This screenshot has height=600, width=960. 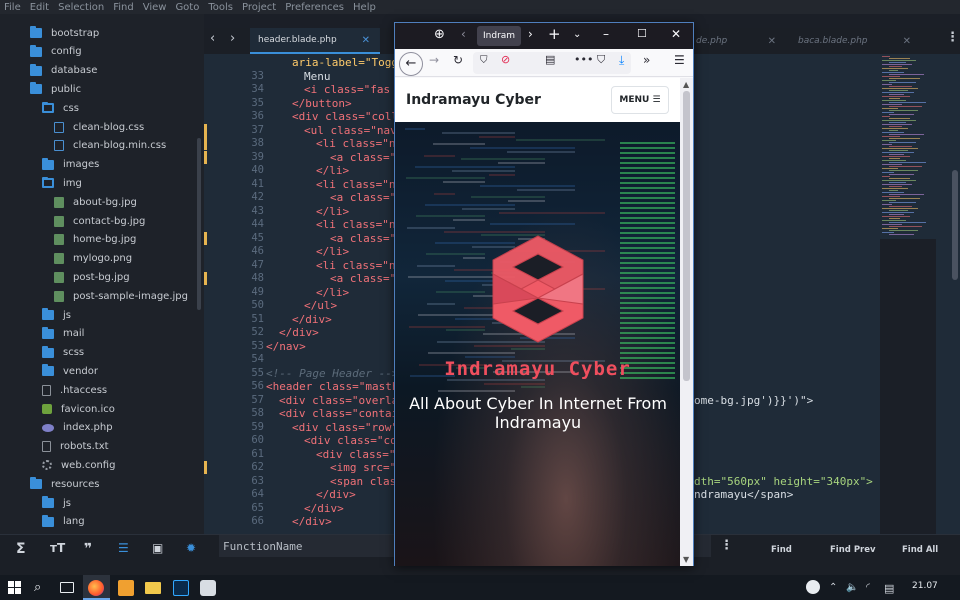 What do you see at coordinates (110, 146) in the screenshot?
I see `tree-item: clean-blog.min.css` at bounding box center [110, 146].